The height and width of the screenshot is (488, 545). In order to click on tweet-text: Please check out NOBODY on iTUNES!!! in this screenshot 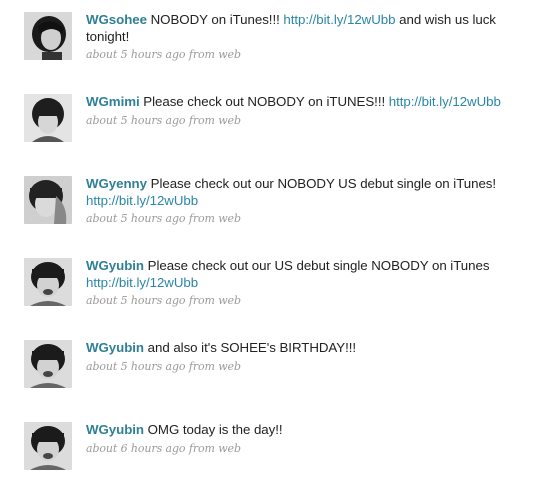, I will do `click(264, 101)`.